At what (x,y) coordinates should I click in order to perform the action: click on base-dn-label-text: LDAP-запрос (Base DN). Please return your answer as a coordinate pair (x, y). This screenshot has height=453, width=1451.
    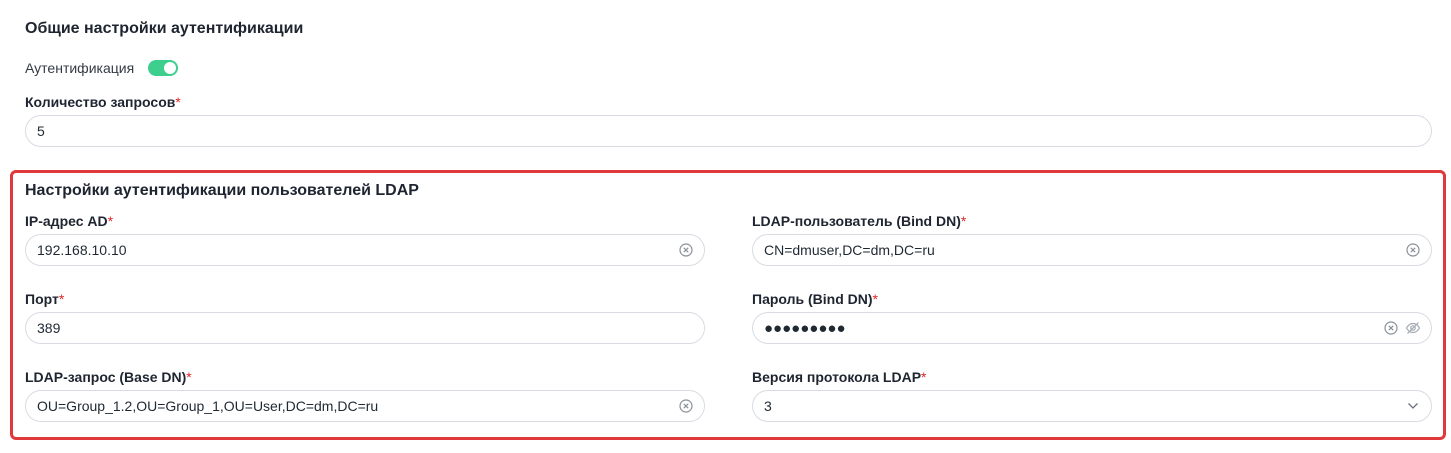
    Looking at the image, I should click on (106, 377).